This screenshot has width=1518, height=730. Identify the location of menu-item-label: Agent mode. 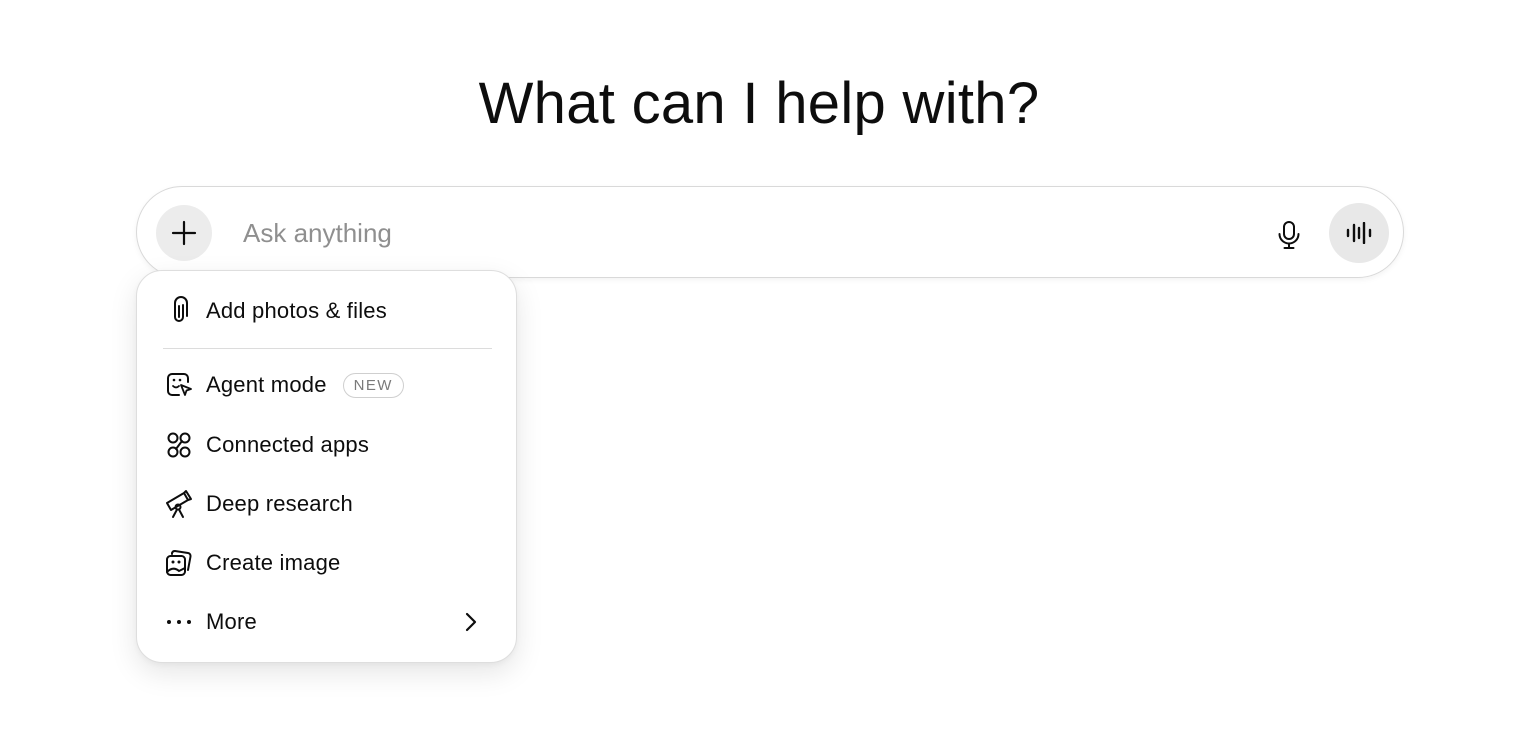
(266, 384).